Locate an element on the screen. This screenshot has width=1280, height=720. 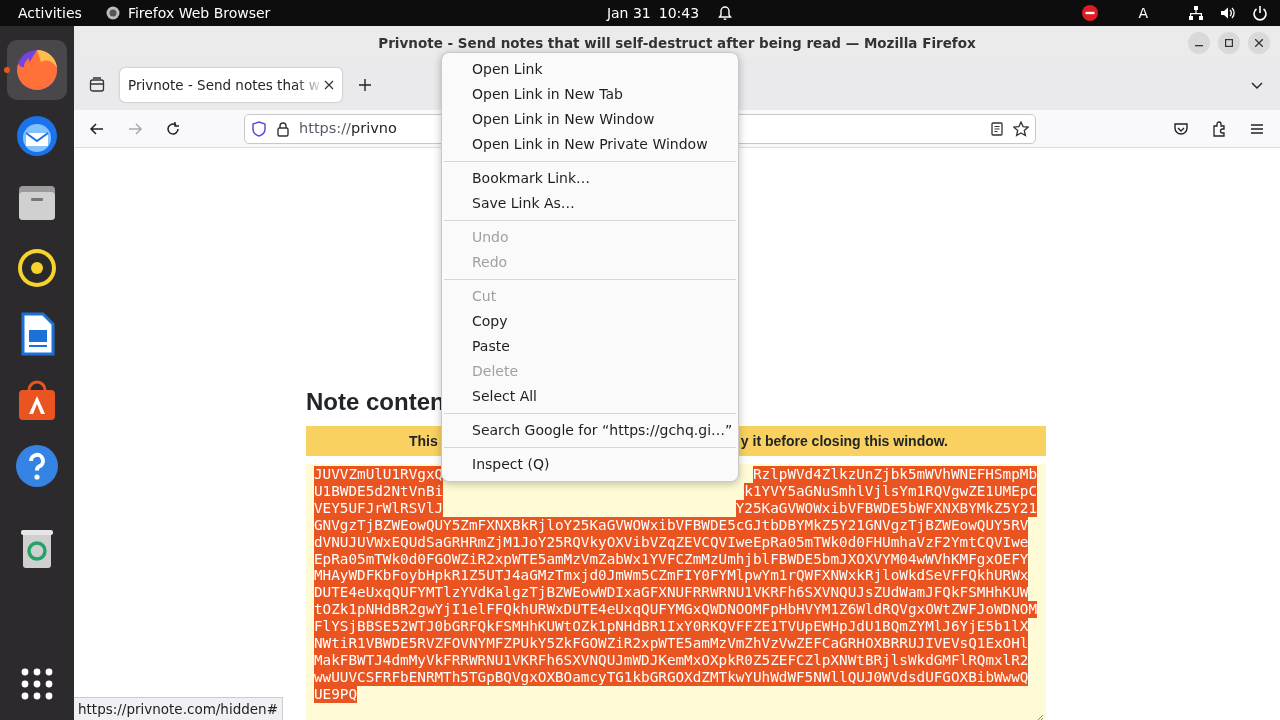
note-text-fragment: RzlpWVd4ZlkzUnZjbk5mWVhWNEFHSmpMb is located at coordinates (894, 474).